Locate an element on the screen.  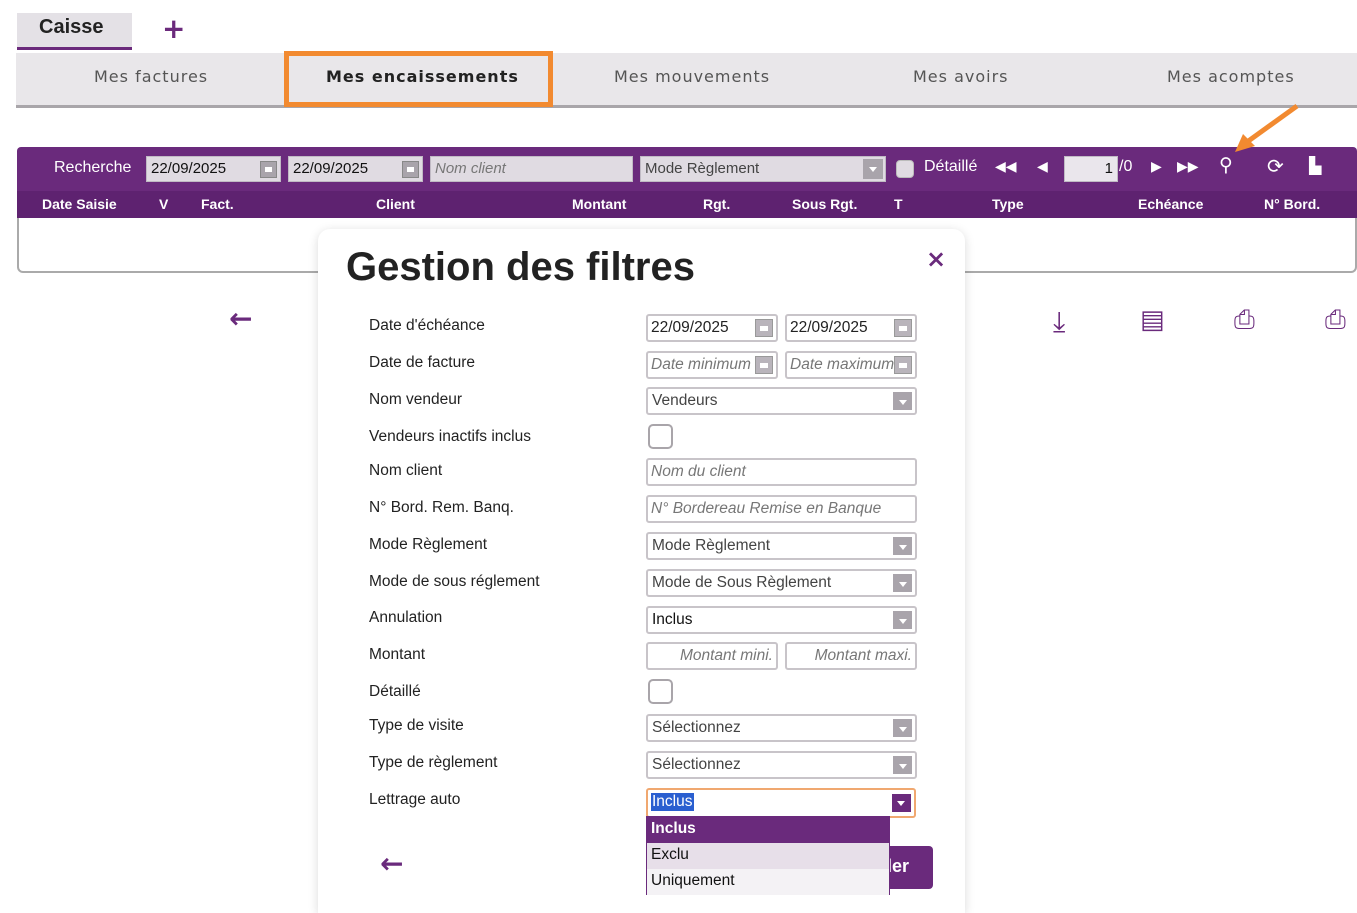
last-page-icon: ▶▶ is located at coordinates (1188, 167).